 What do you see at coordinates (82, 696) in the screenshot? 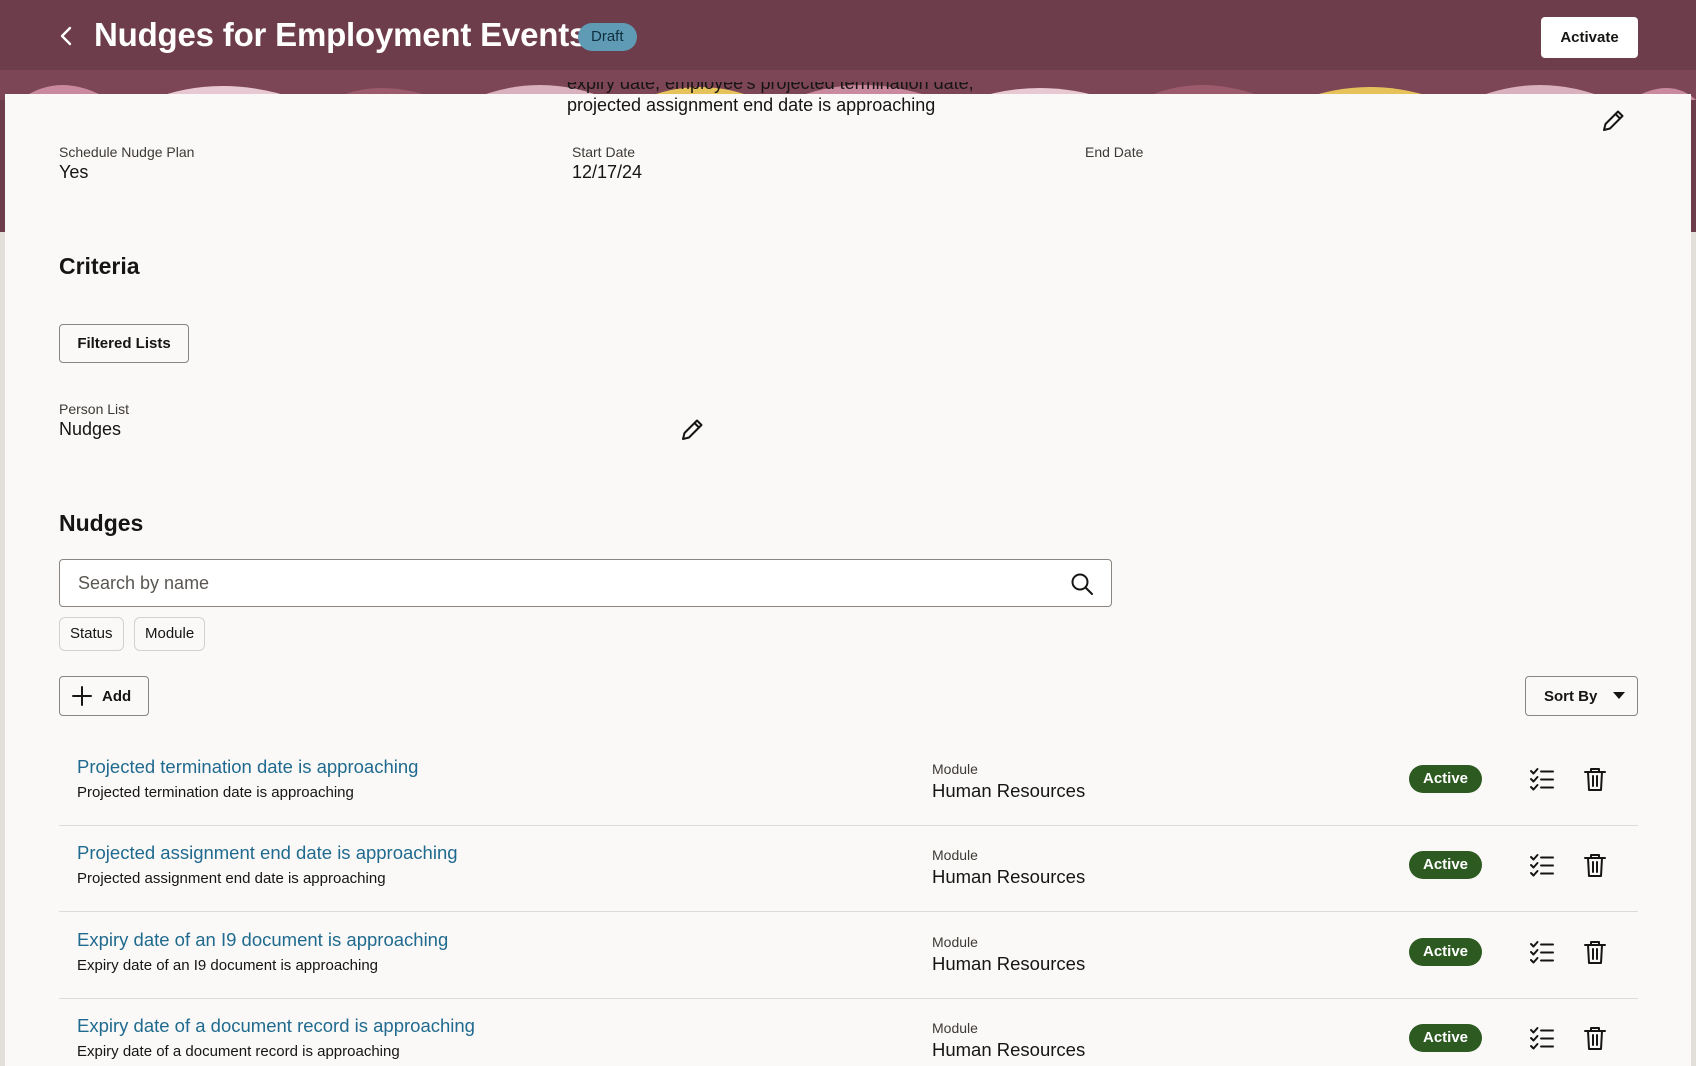
I see `plus-icon` at bounding box center [82, 696].